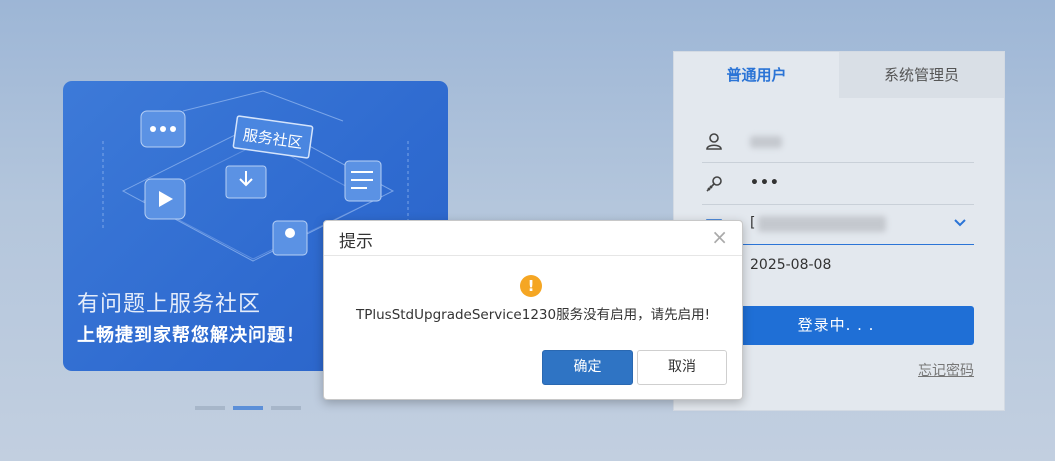  I want to click on username-redacted, so click(766, 142).